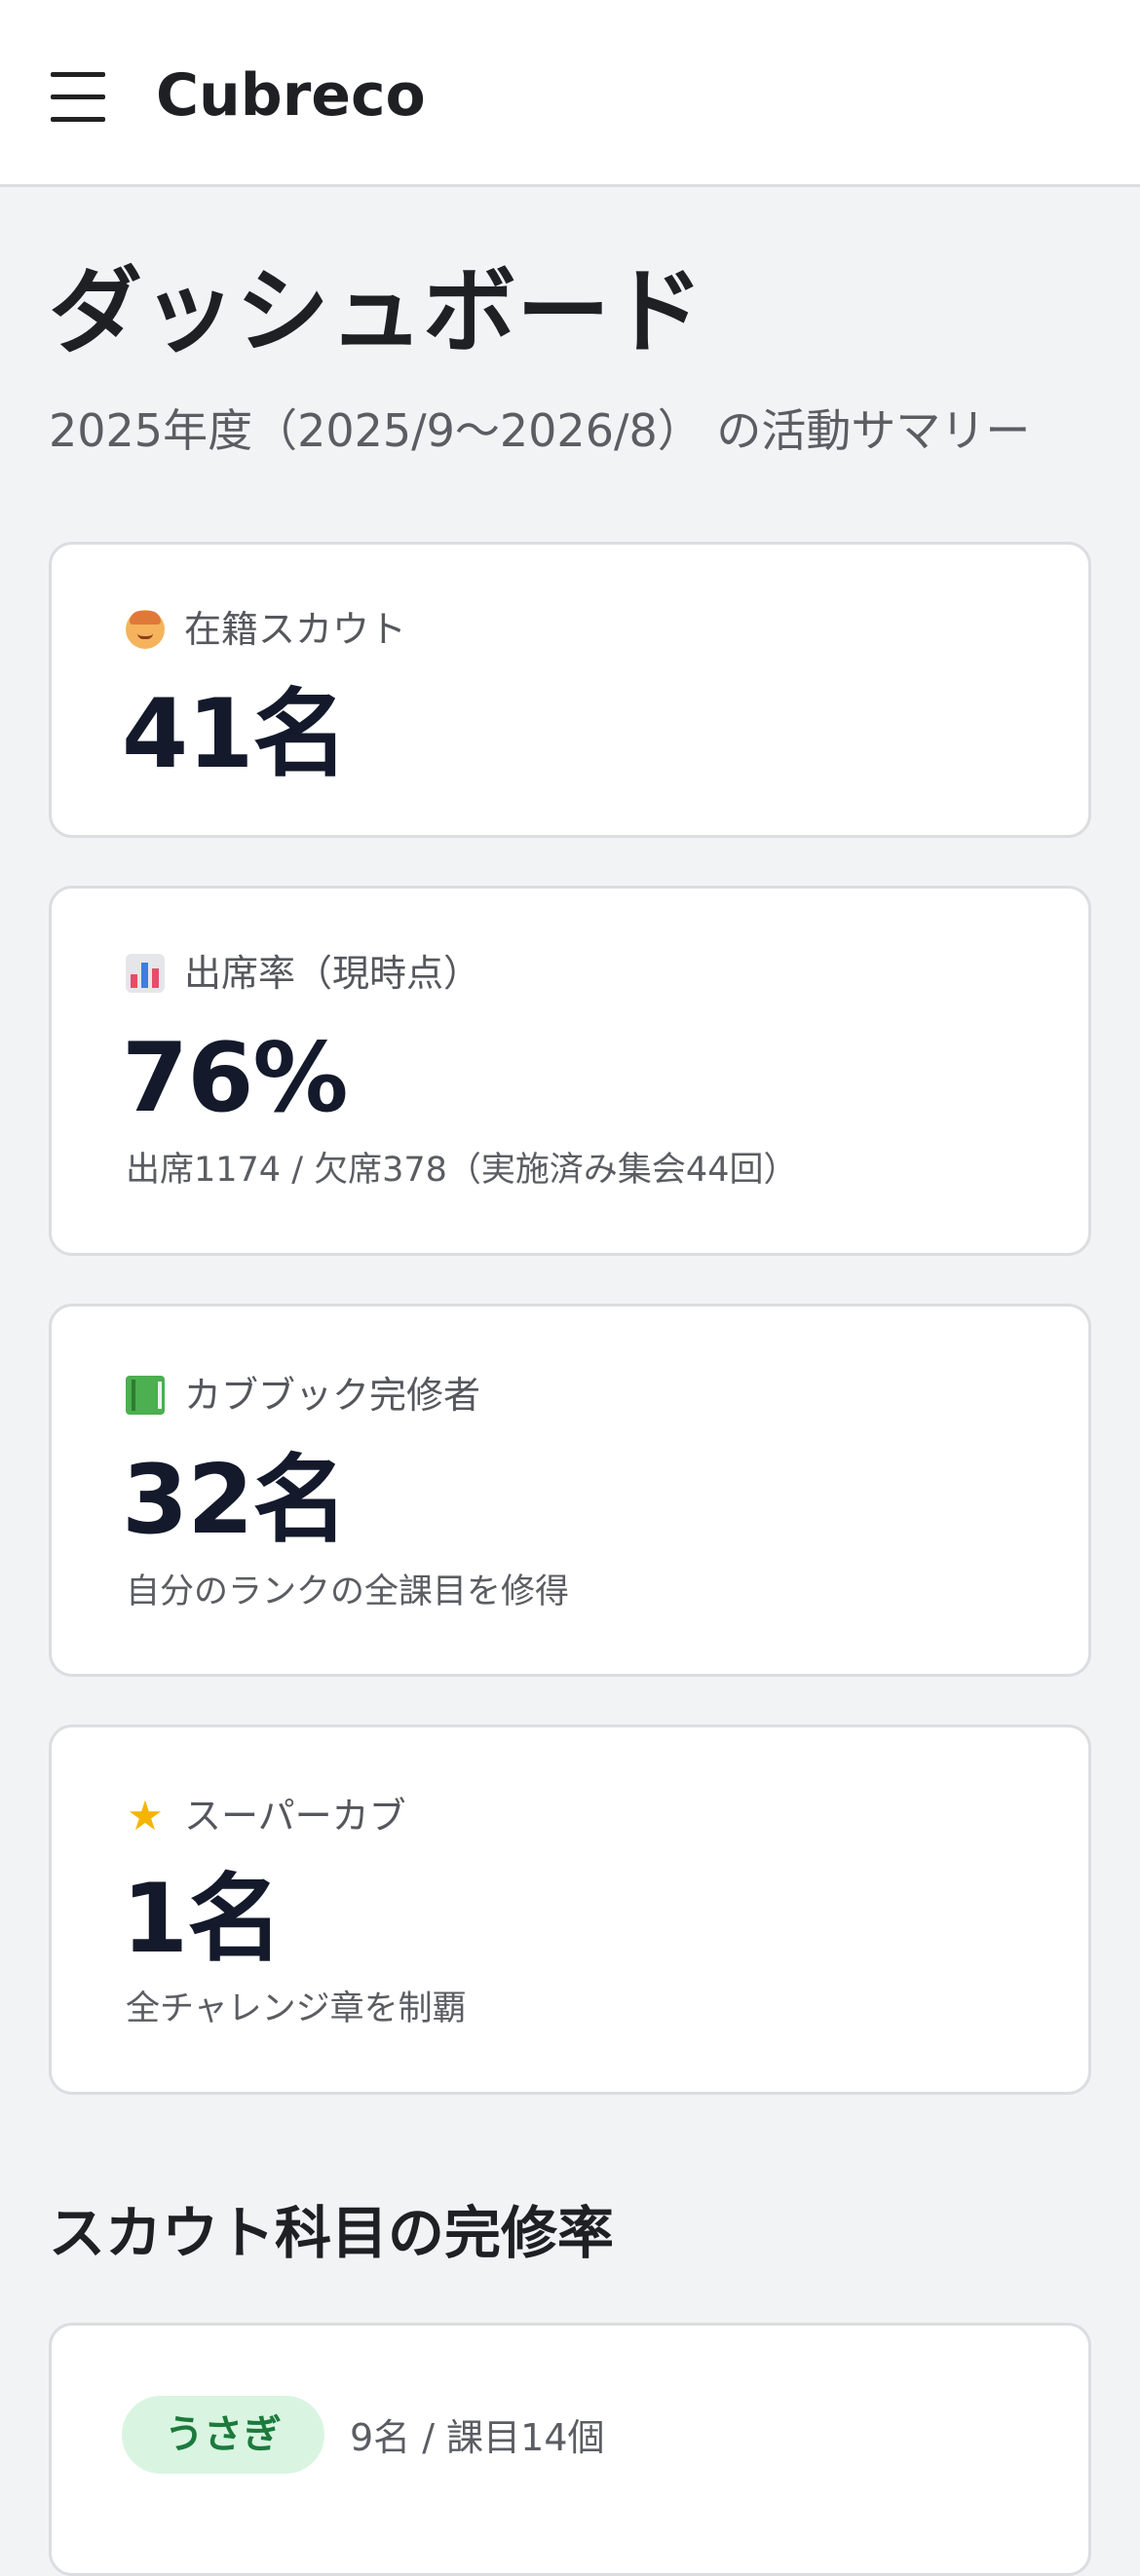  Describe the element at coordinates (295, 629) in the screenshot. I see `stat-label-text: 在籍スカウト` at that location.